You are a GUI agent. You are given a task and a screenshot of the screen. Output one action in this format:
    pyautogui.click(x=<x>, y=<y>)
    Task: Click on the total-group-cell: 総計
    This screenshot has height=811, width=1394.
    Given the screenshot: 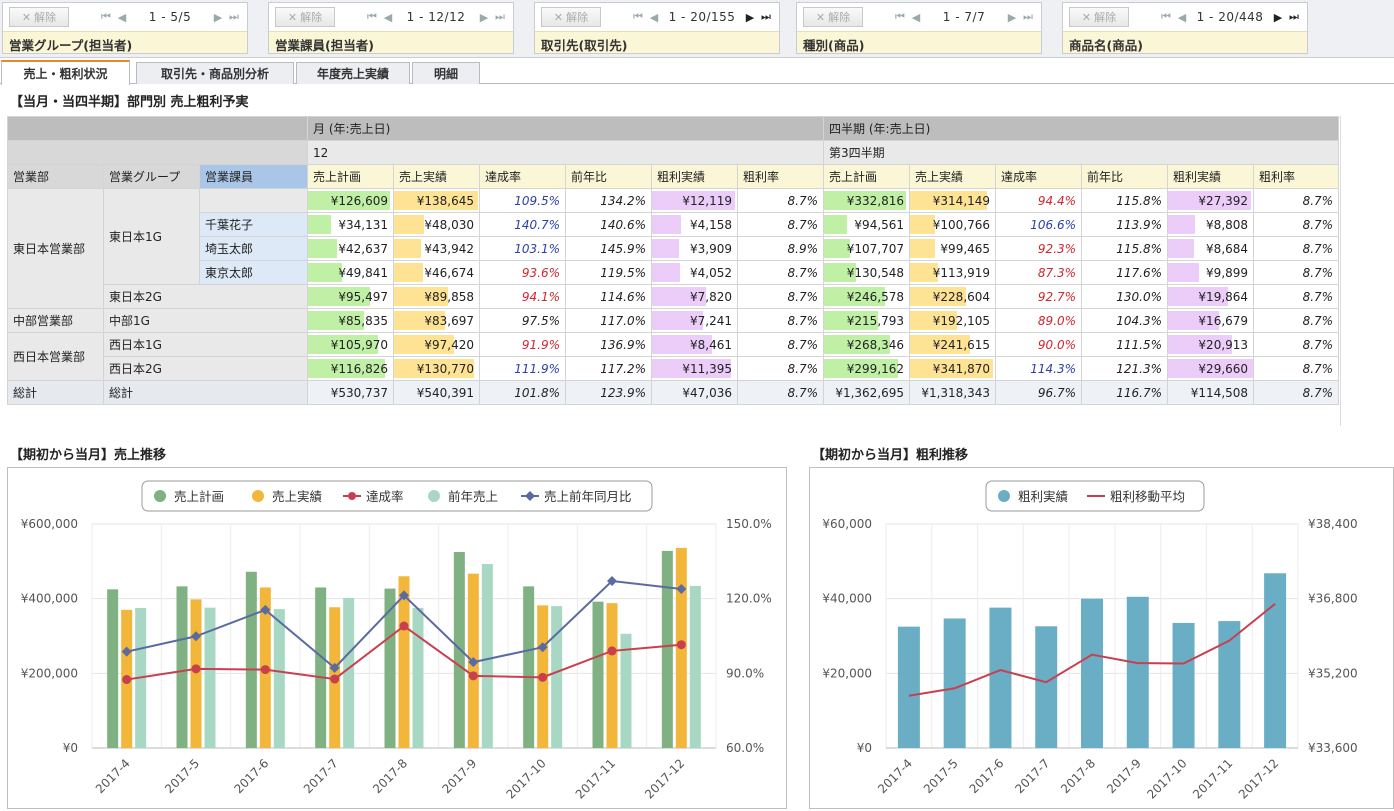 What is the action you would take?
    pyautogui.click(x=205, y=392)
    